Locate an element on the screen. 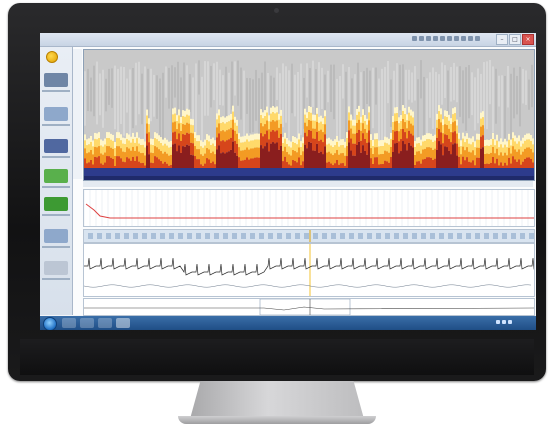 The width and height of the screenshot is (555, 432). monitor-chin is located at coordinates (277, 357).